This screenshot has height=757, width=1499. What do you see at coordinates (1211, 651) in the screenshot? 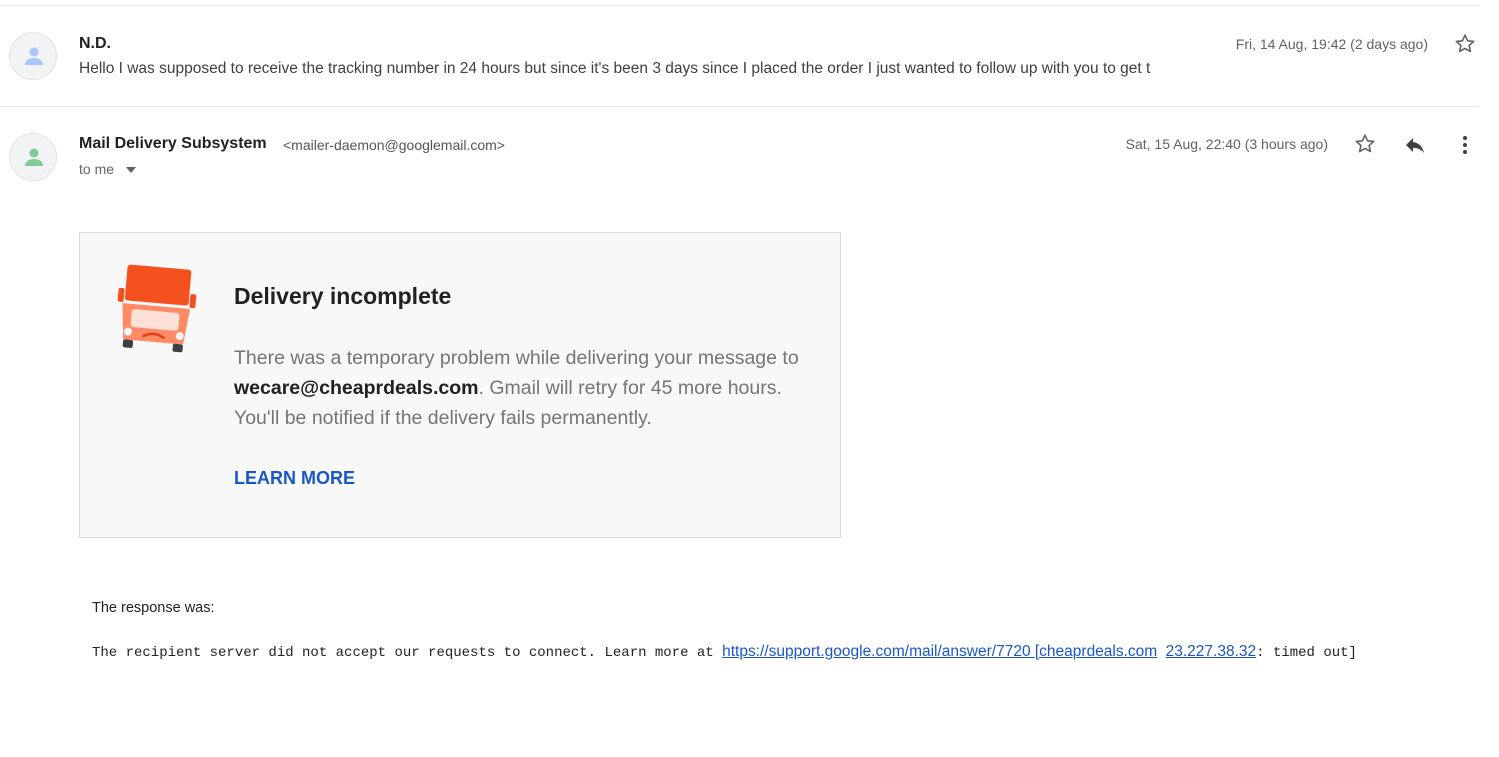
I see `ip-address-link: 23.227.38.32` at bounding box center [1211, 651].